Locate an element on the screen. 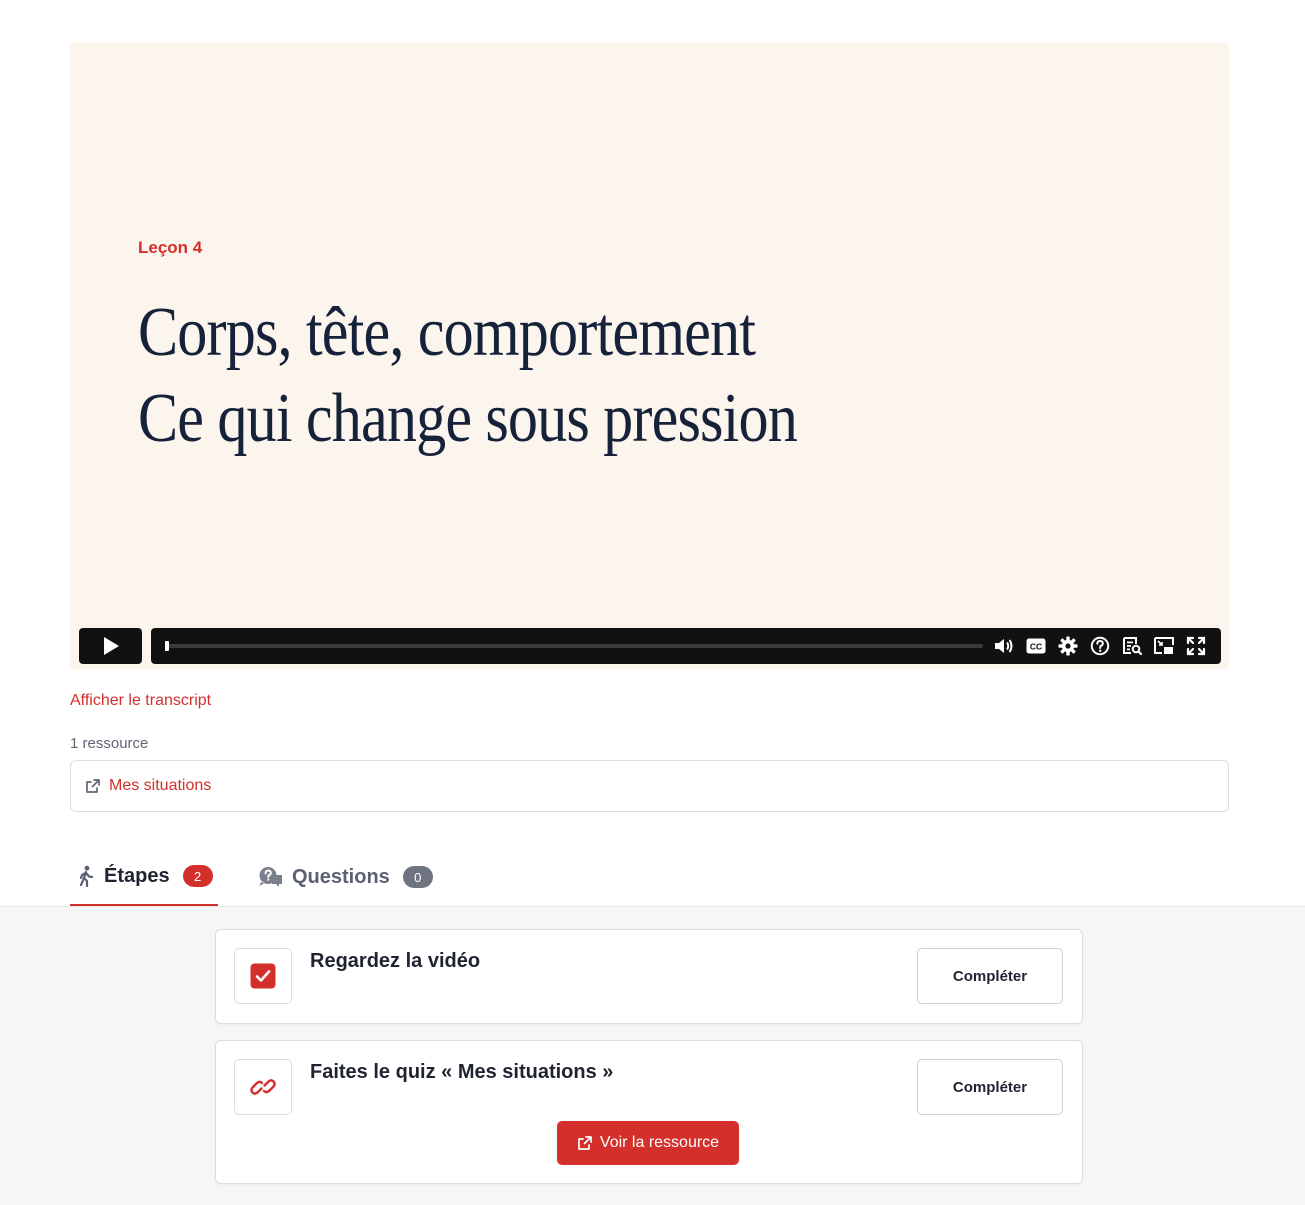 Image resolution: width=1305 pixels, height=1205 pixels. step-card: Regardez la vidéo Compléter is located at coordinates (649, 976).